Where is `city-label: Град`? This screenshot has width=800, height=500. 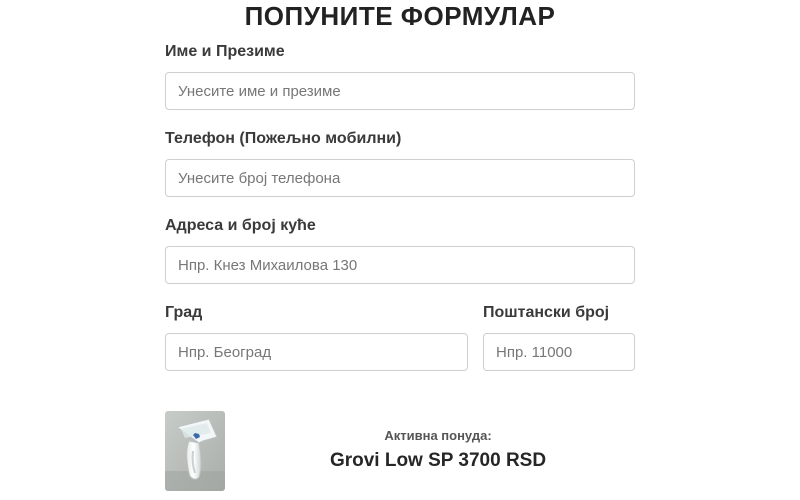 city-label: Град is located at coordinates (184, 312).